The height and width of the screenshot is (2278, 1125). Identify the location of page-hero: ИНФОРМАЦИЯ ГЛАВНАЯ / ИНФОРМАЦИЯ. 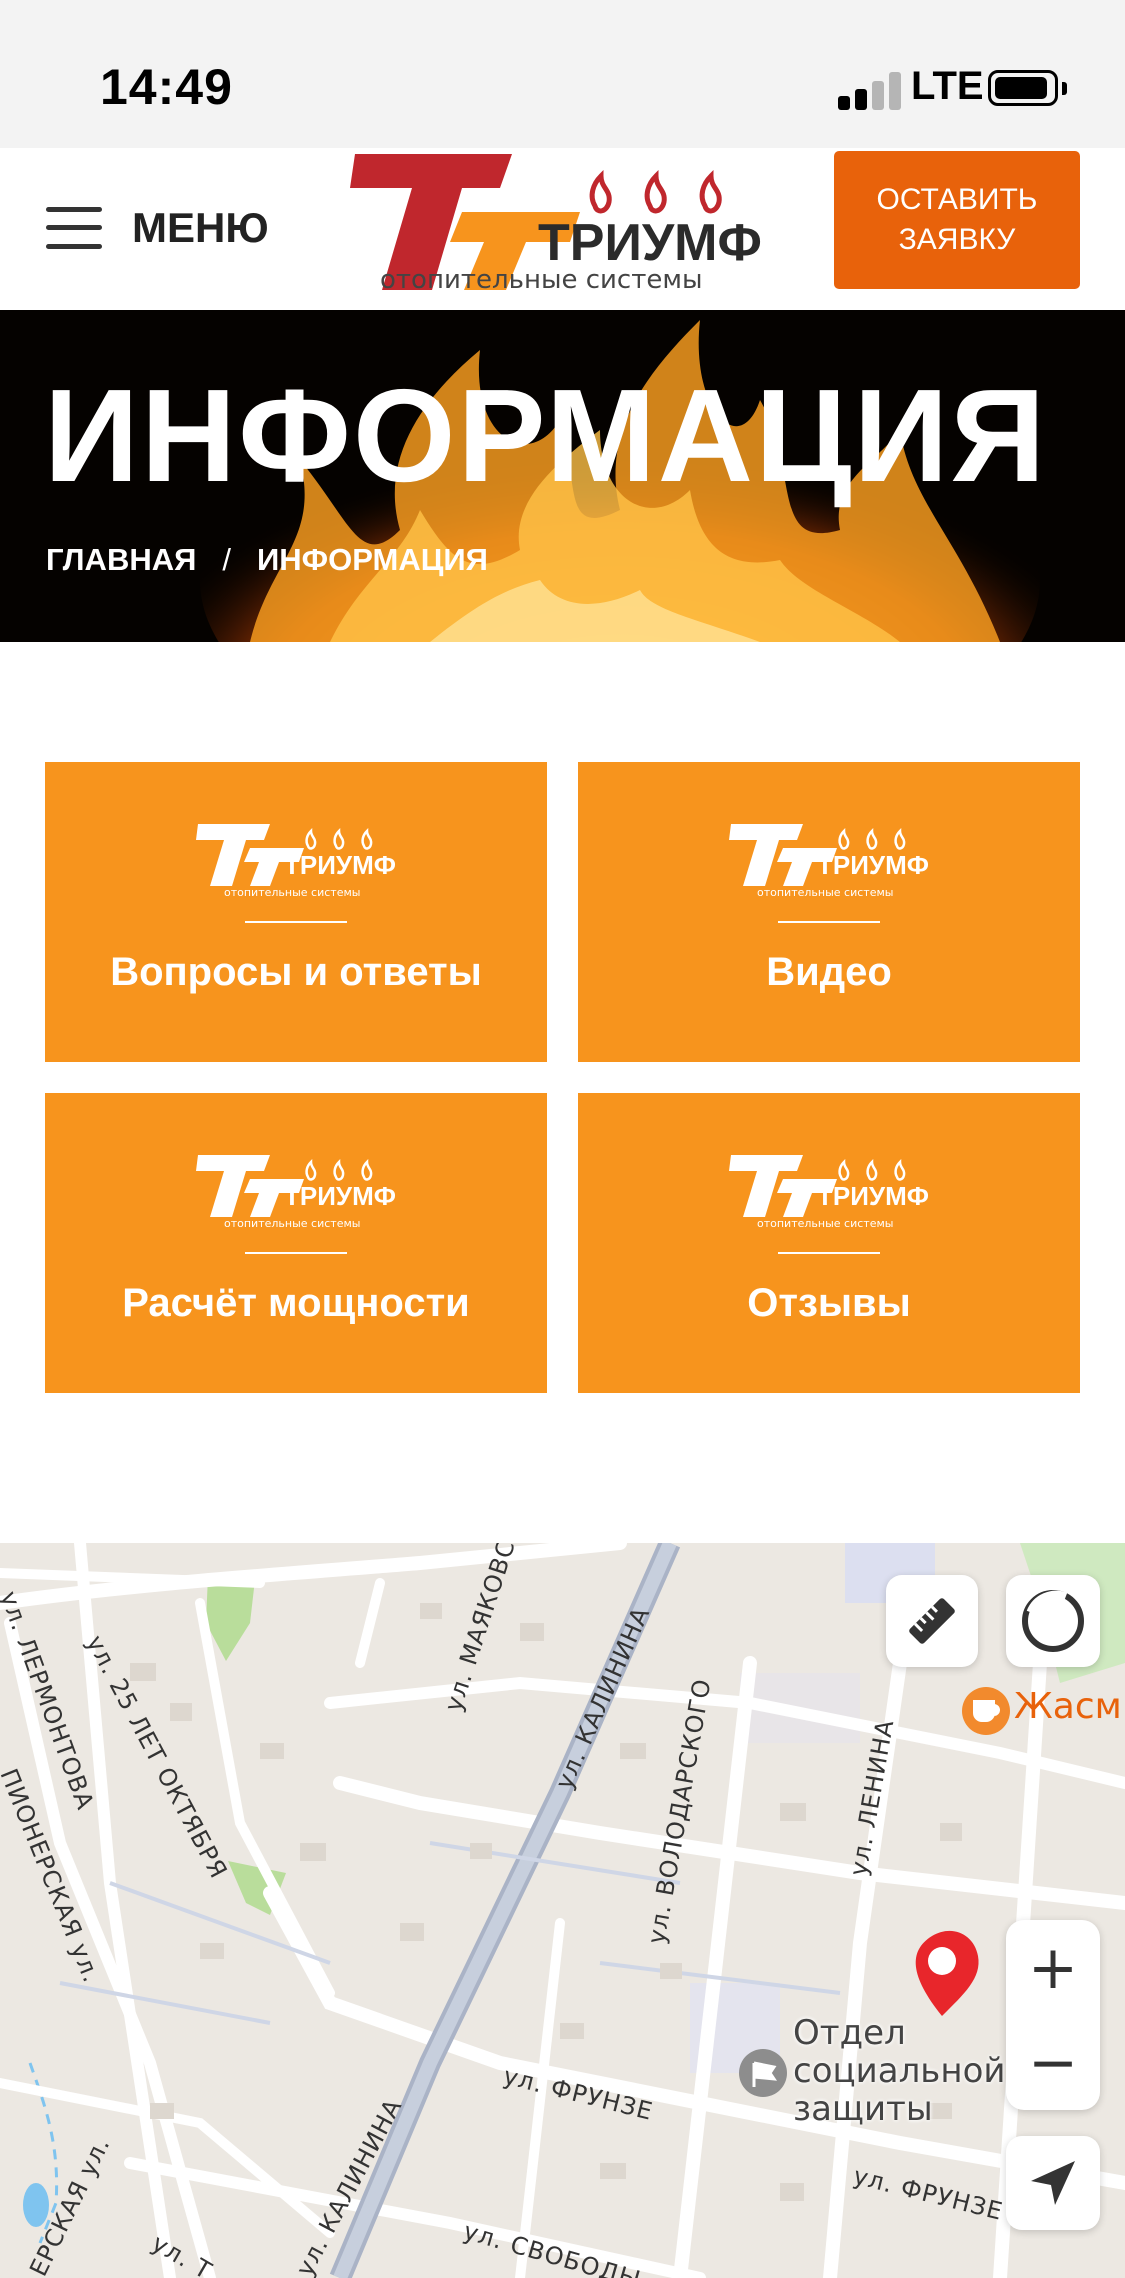
(562, 476).